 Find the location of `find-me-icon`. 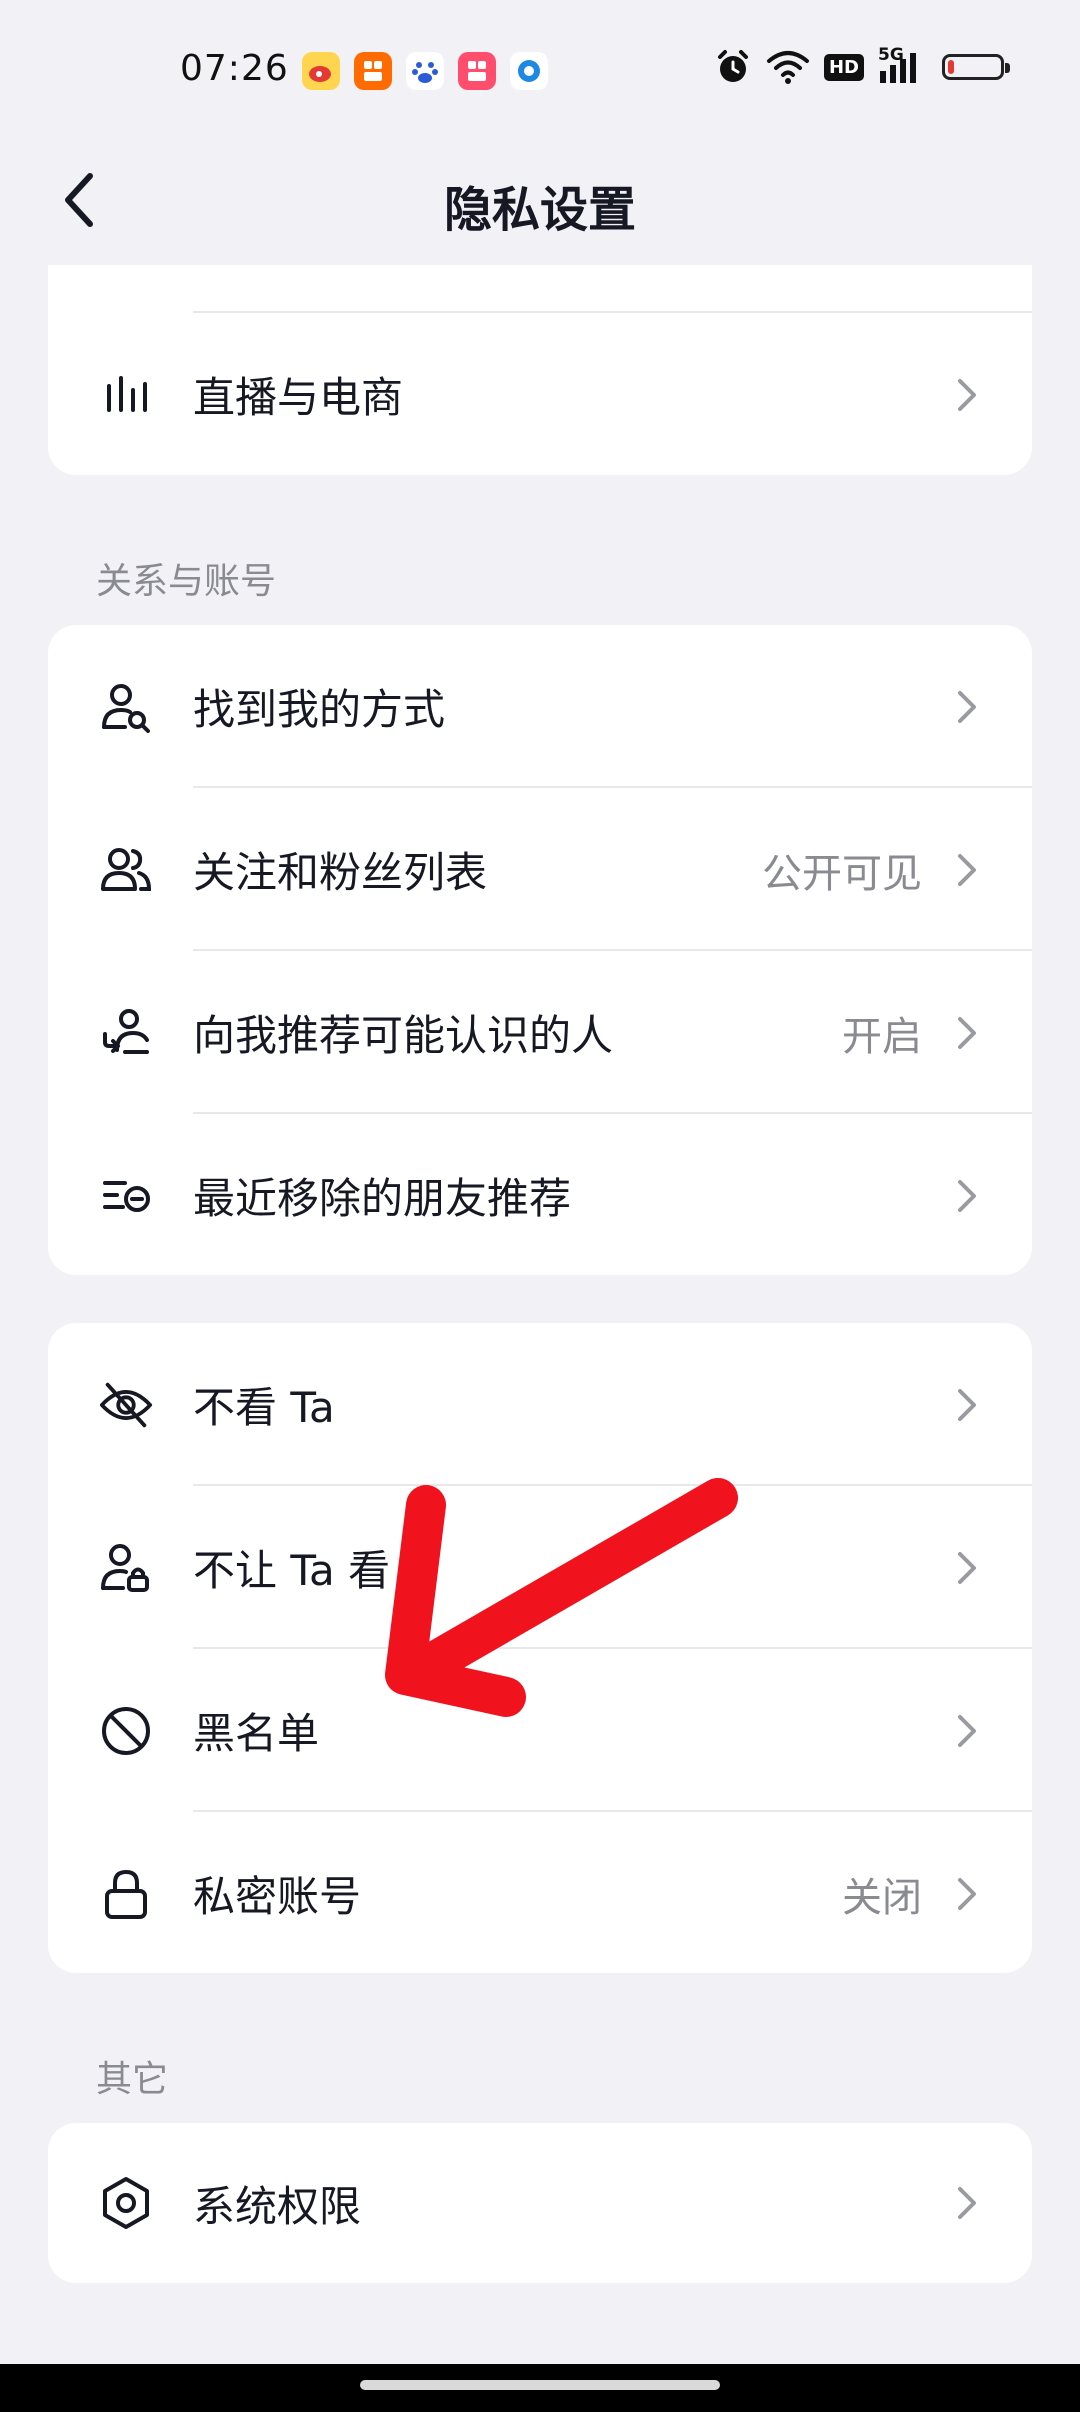

find-me-icon is located at coordinates (126, 707).